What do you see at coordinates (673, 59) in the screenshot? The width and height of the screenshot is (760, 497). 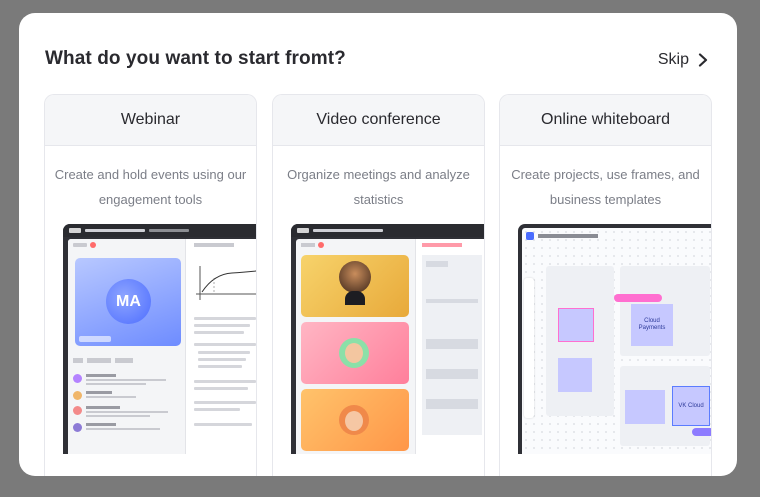 I see `skip-label: Skip` at bounding box center [673, 59].